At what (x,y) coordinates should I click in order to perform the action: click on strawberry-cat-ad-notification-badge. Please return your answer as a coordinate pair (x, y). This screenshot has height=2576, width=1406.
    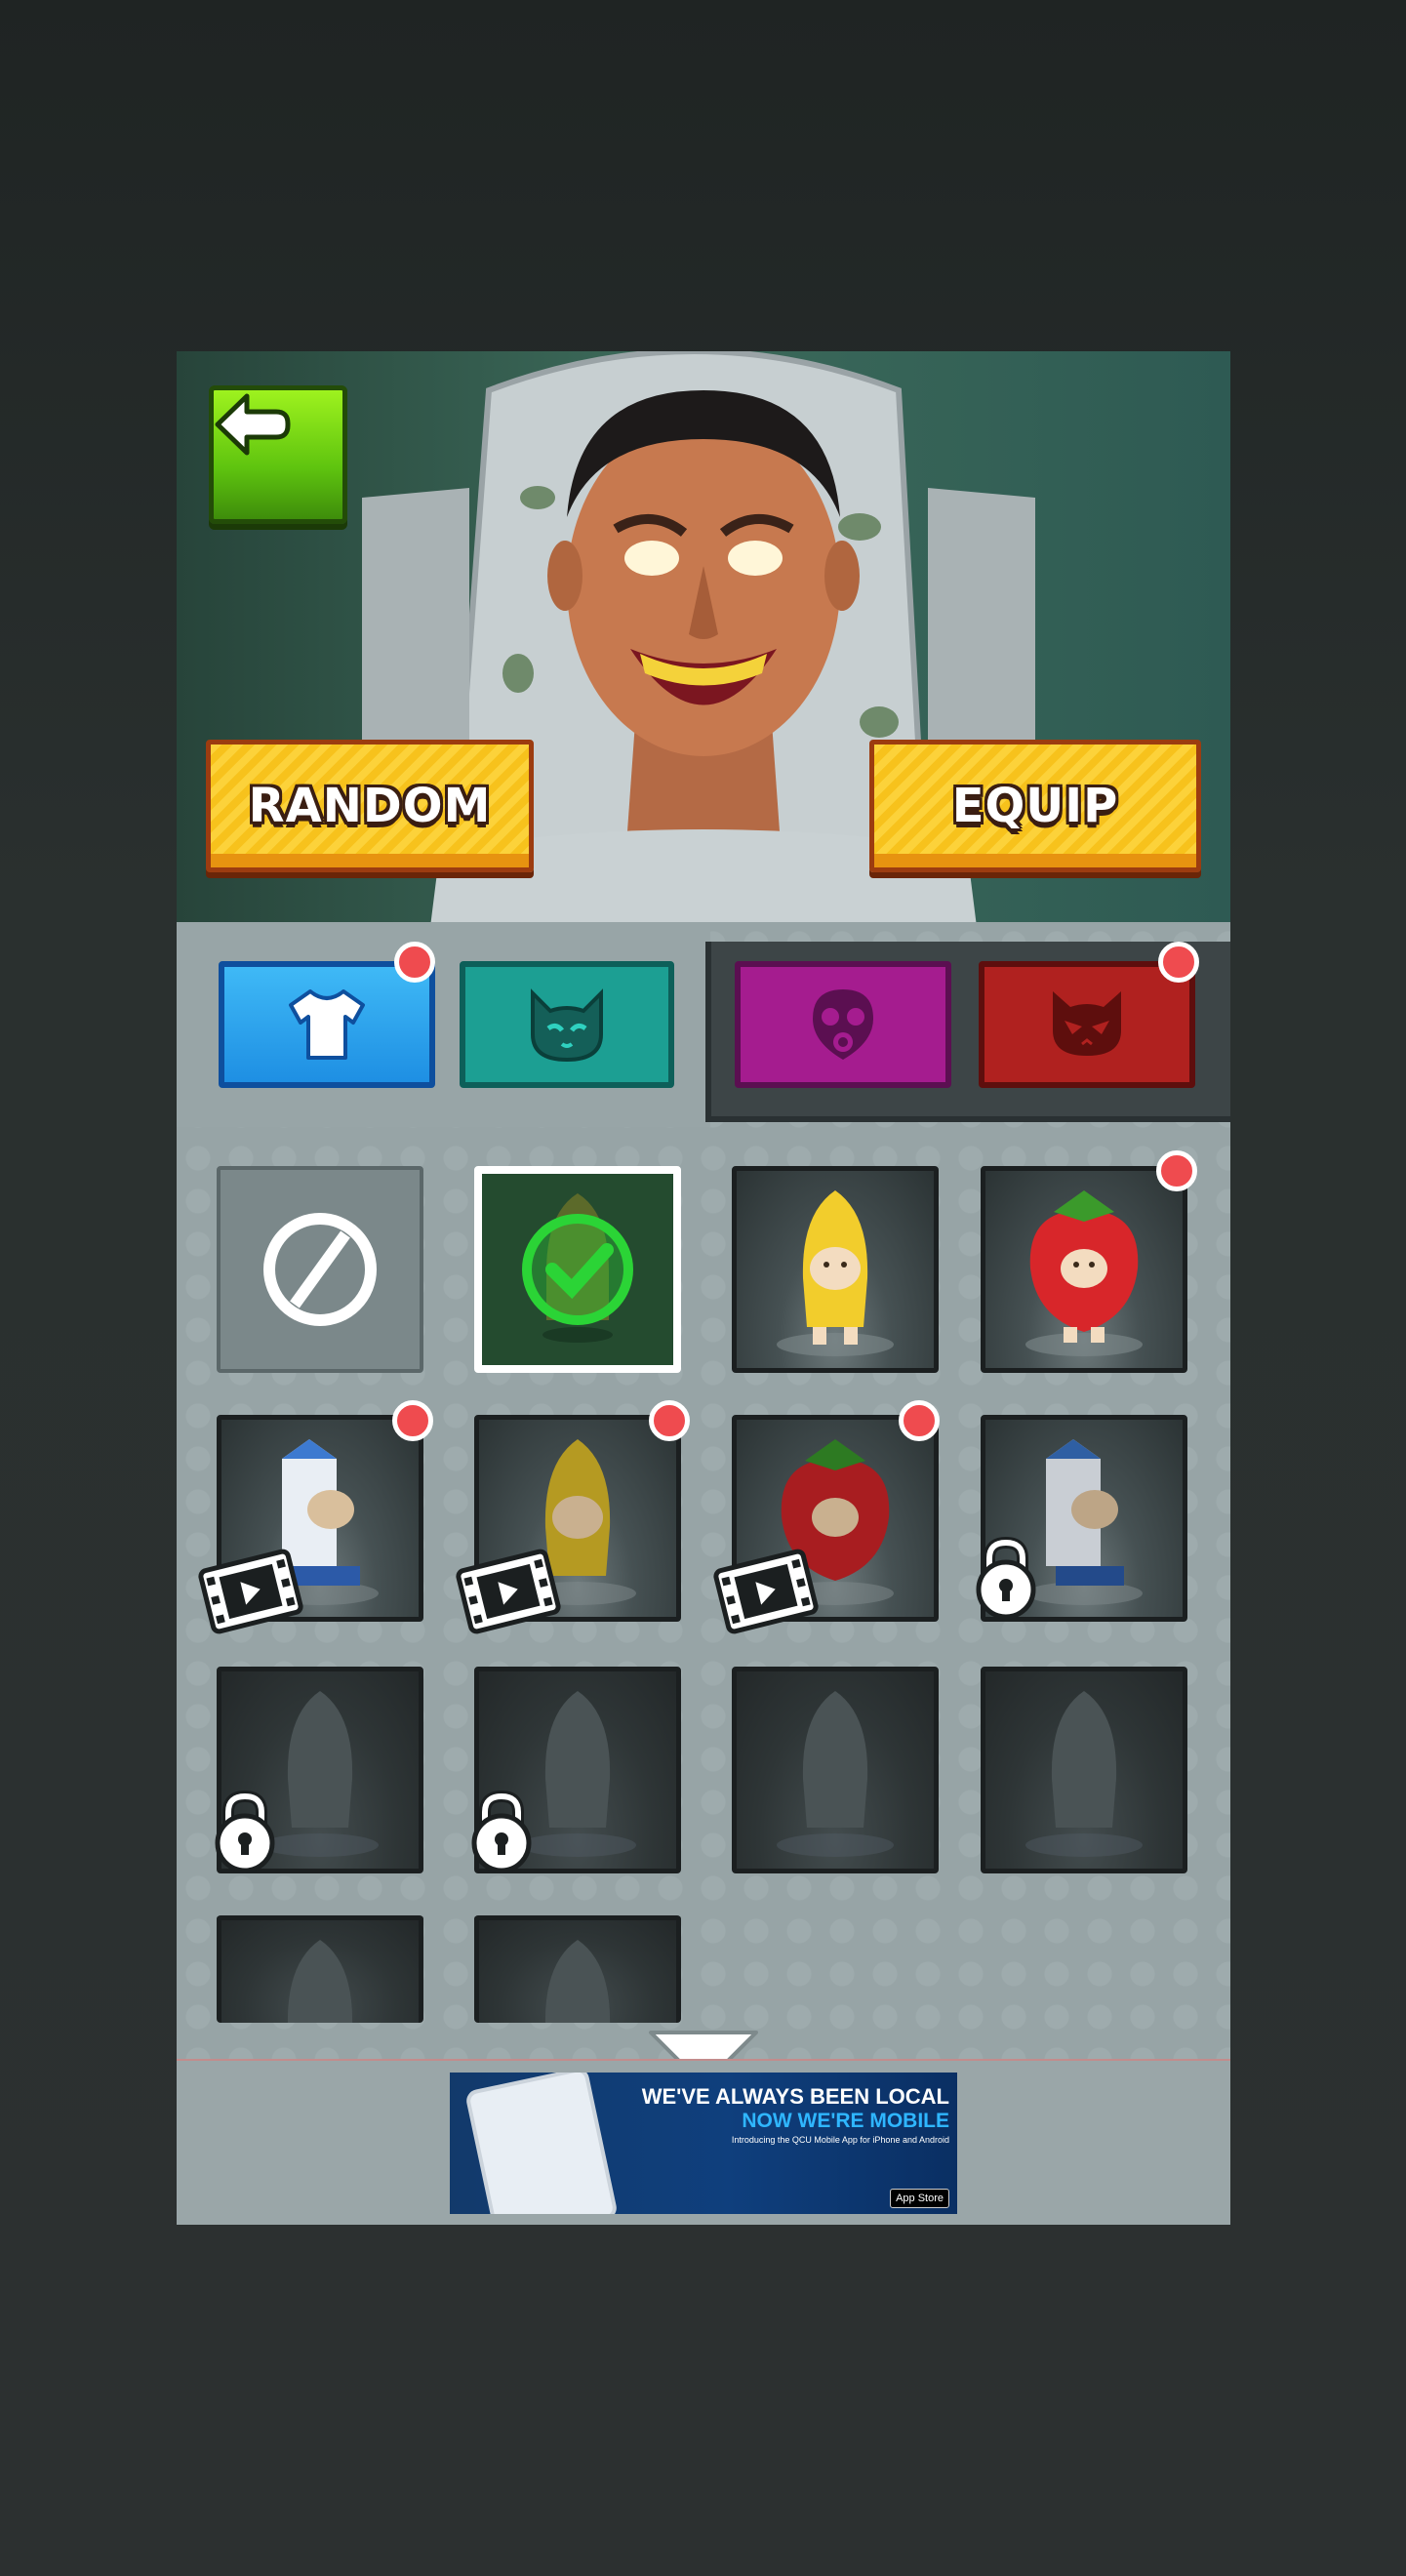
    Looking at the image, I should click on (919, 1420).